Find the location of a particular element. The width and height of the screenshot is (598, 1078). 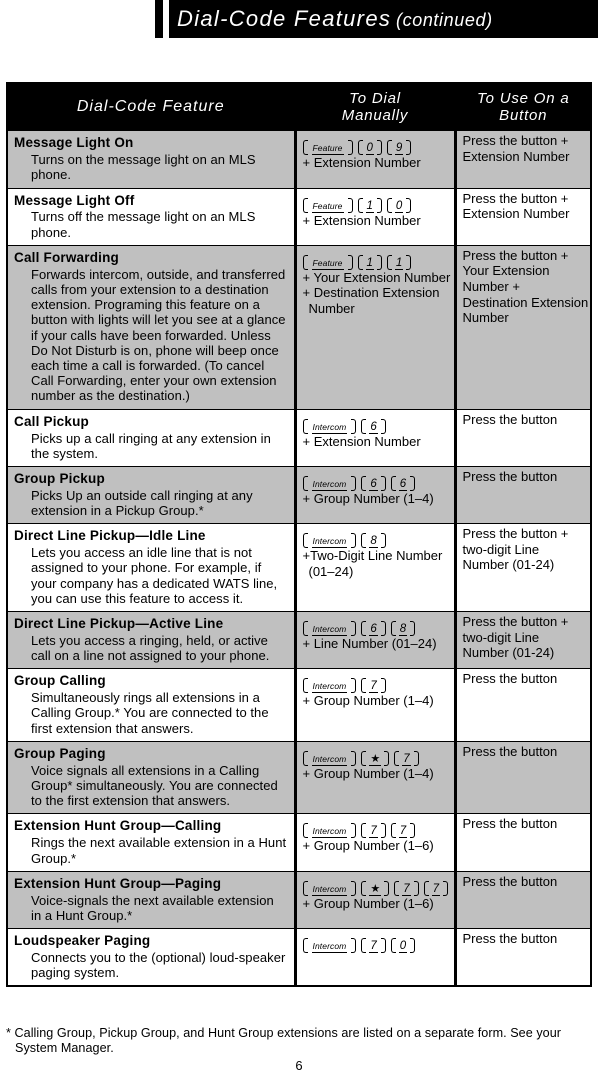

dial-key-sequence: Intercom 6 is located at coordinates (375, 425).